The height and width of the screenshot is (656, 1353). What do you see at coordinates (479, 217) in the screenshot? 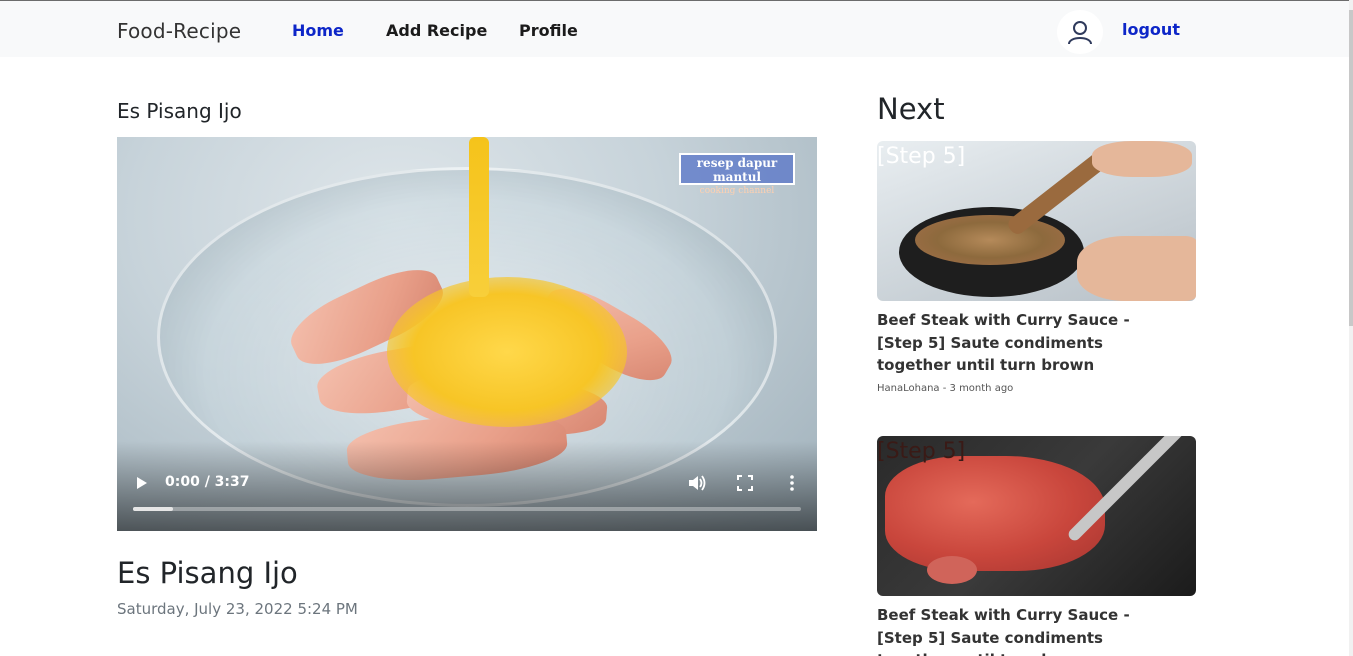
I see `egg-pour-image` at bounding box center [479, 217].